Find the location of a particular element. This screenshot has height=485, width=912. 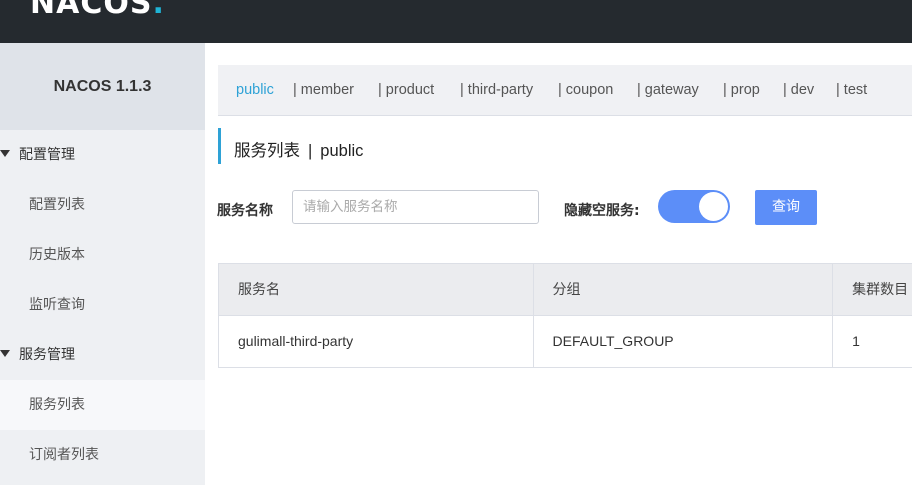

service-name-label: 服务名称 is located at coordinates (245, 211).